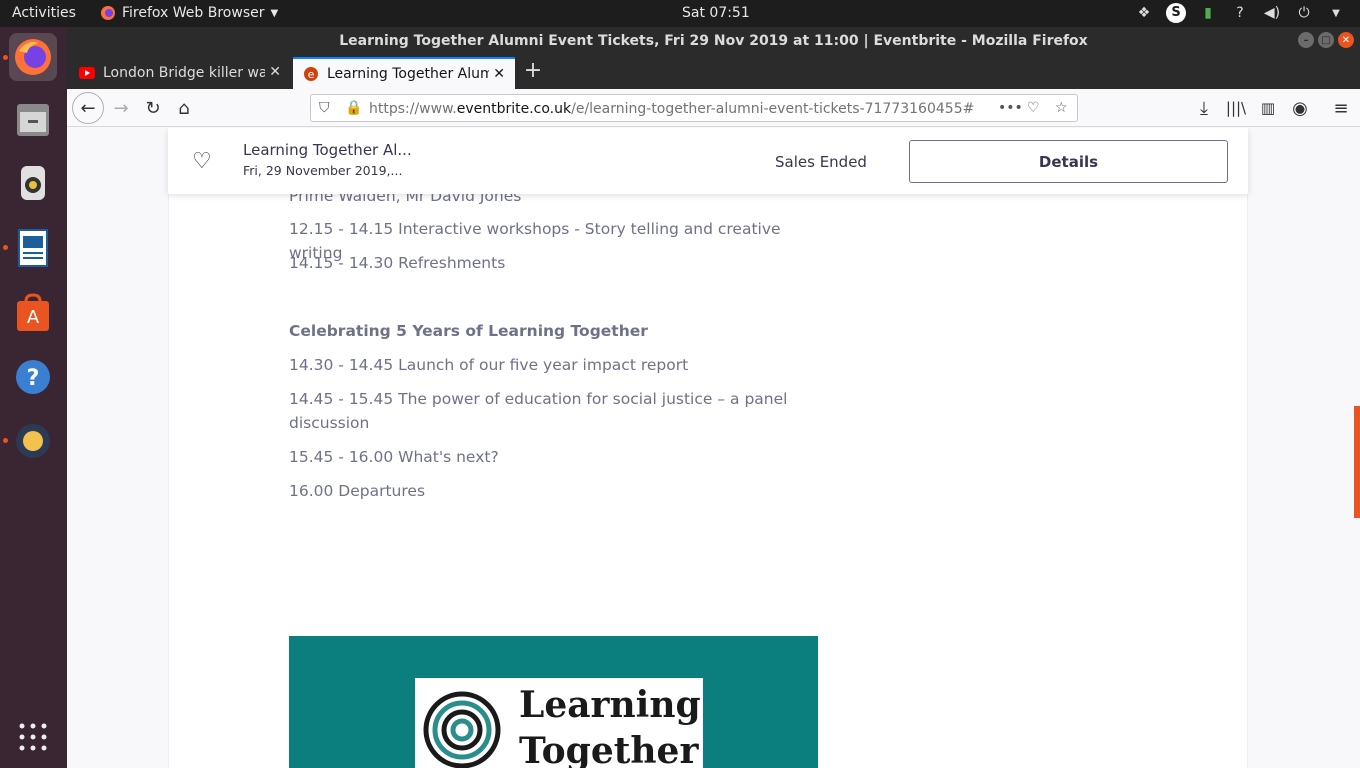 The width and height of the screenshot is (1360, 768). Describe the element at coordinates (394, 457) in the screenshot. I see `agenda-item: 15.45 - 16.00 What's next?` at that location.